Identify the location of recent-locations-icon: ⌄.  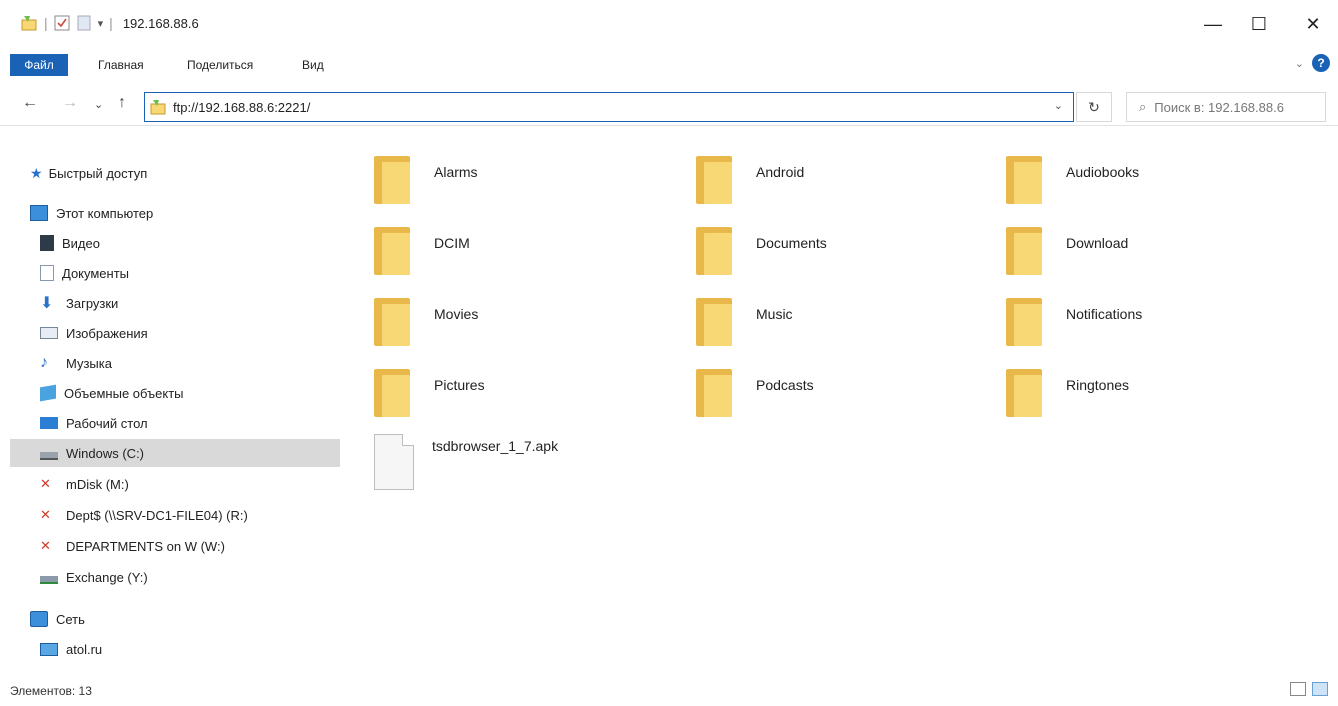
(98, 104).